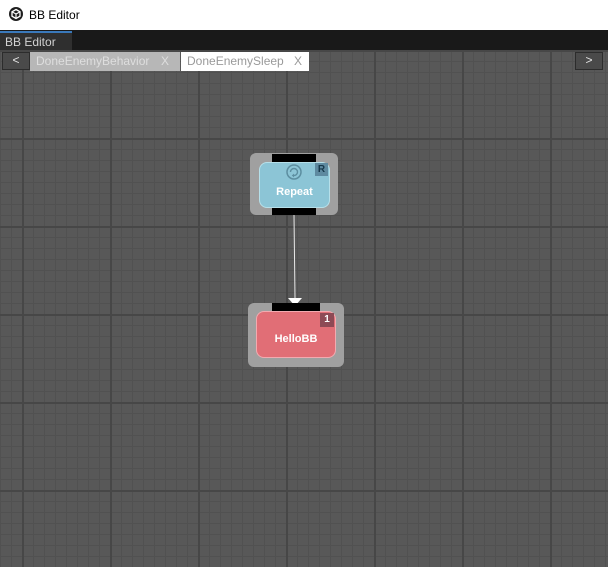  Describe the element at coordinates (589, 61) in the screenshot. I see `next-tab-button: >` at that location.